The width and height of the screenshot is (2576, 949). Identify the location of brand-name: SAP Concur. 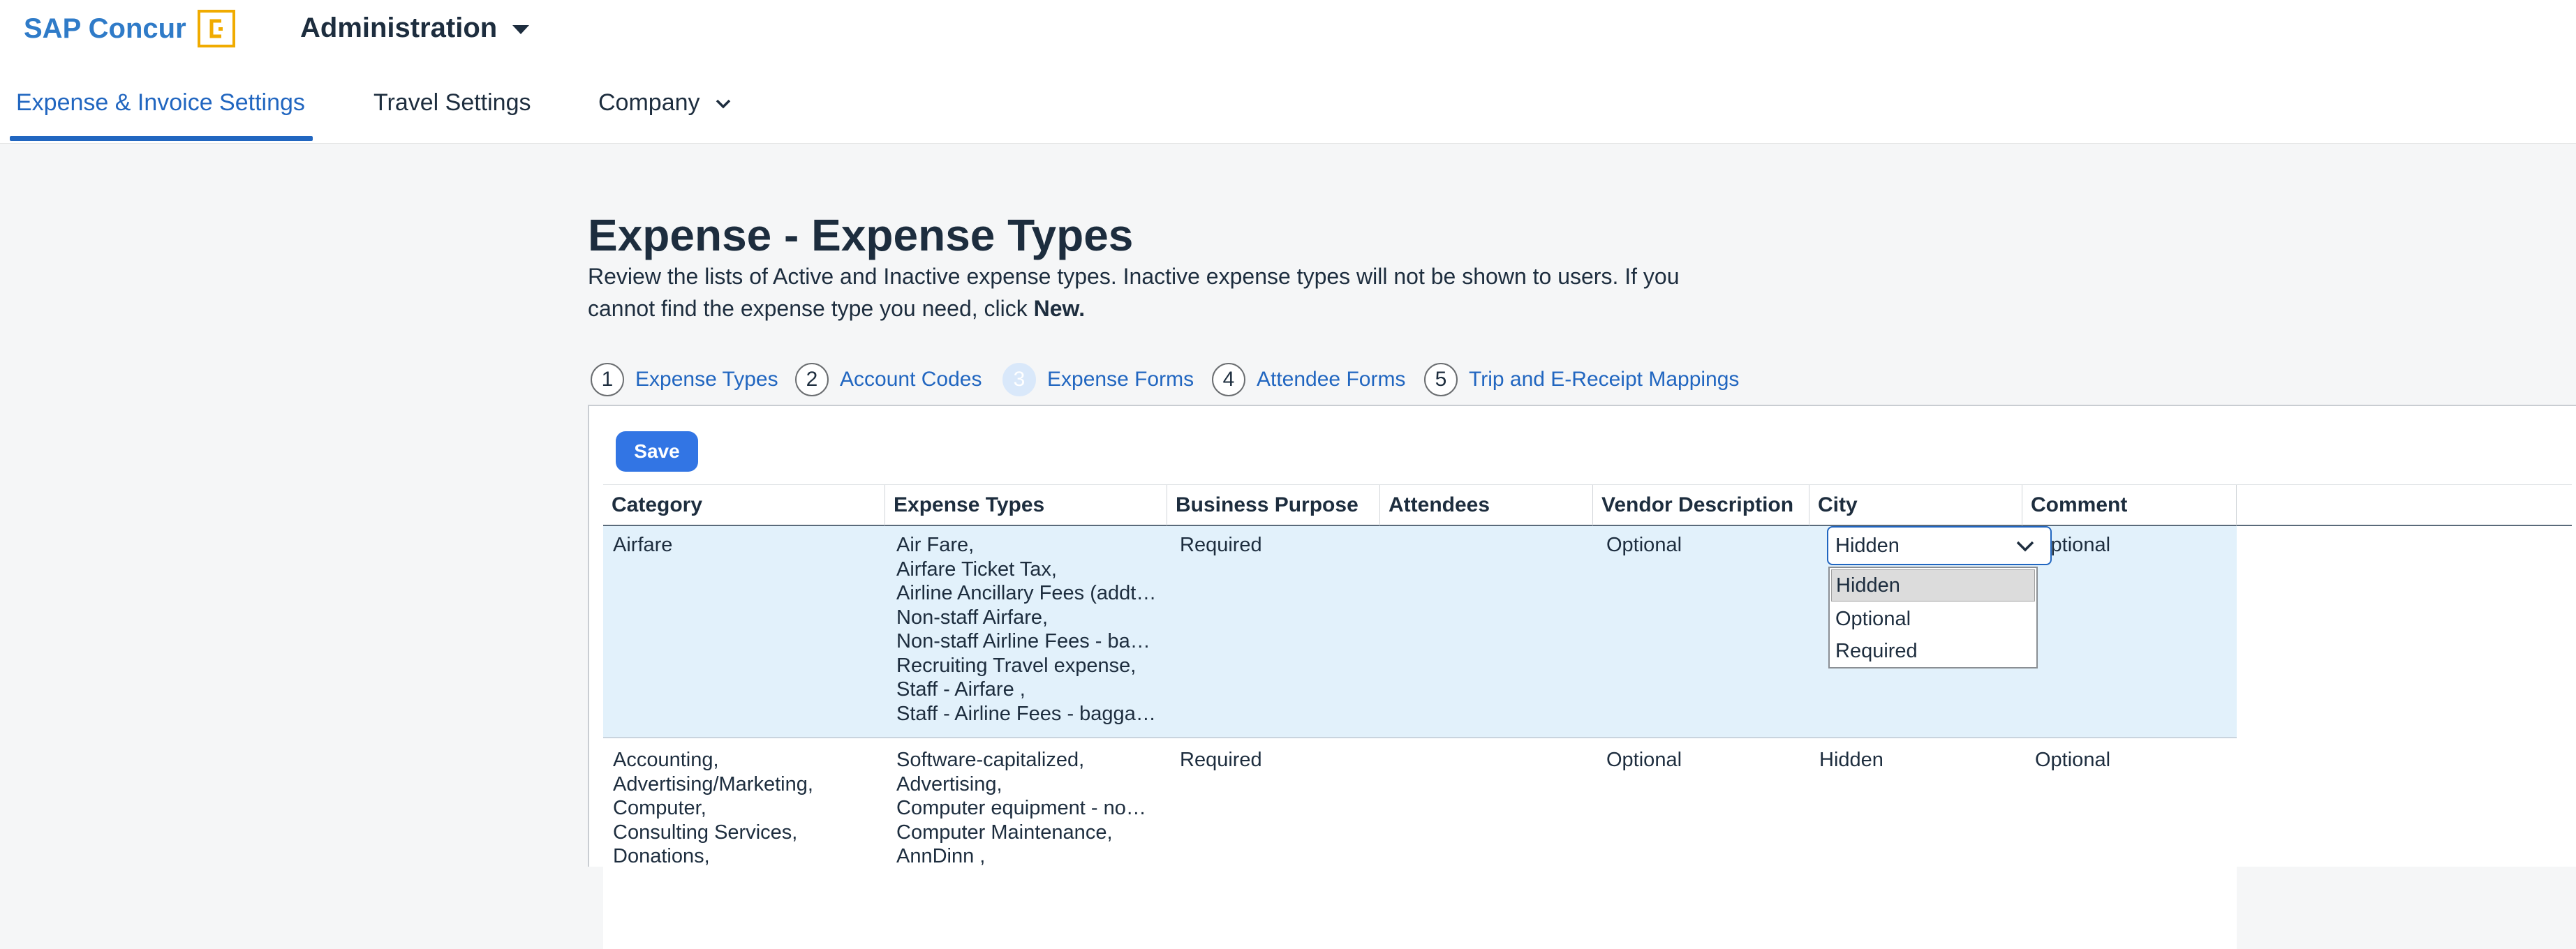
(105, 28).